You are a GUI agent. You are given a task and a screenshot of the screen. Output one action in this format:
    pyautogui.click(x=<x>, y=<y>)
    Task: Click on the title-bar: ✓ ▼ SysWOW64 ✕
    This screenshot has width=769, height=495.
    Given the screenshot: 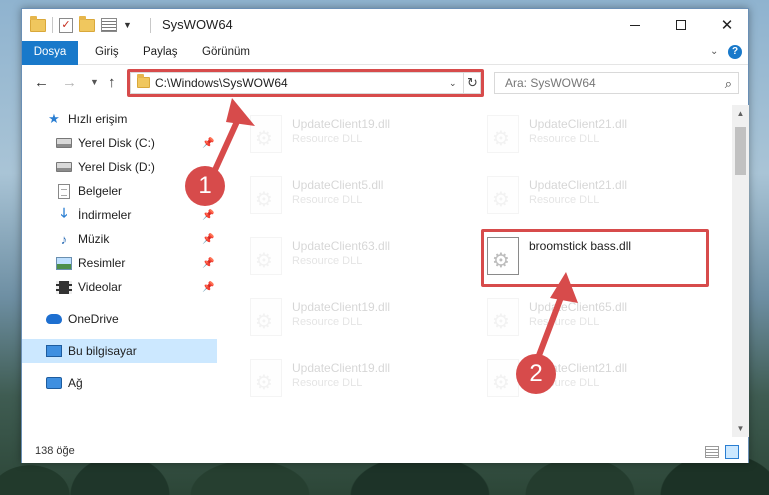 What is the action you would take?
    pyautogui.click(x=385, y=25)
    